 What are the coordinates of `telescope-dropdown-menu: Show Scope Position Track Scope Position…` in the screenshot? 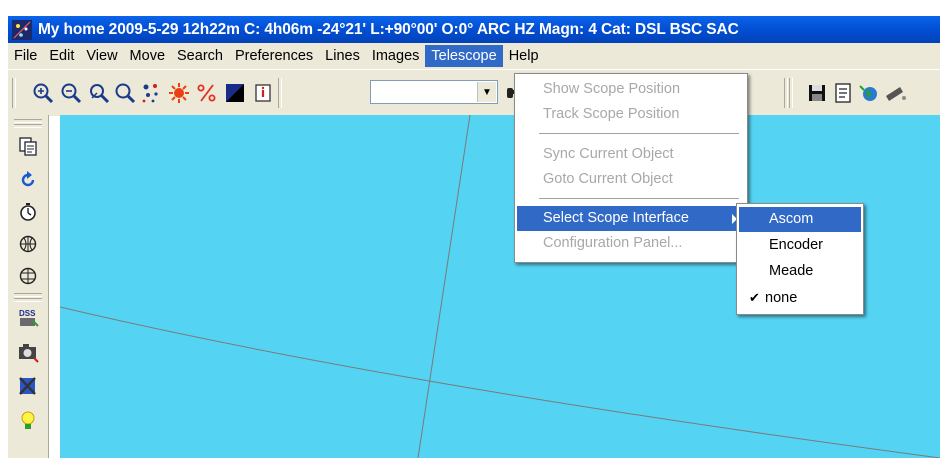 It's located at (631, 168).